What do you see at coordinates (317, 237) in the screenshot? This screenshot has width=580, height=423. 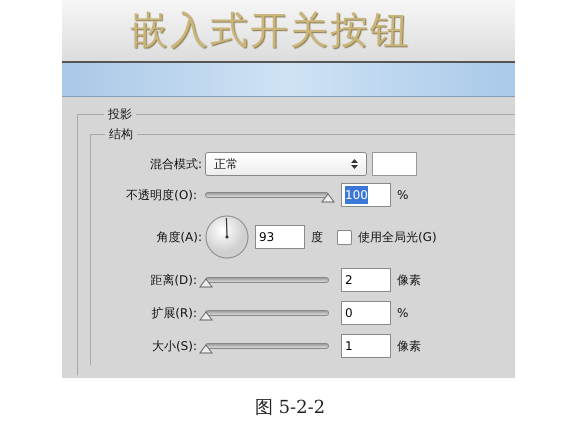 I see `unit-label: 度` at bounding box center [317, 237].